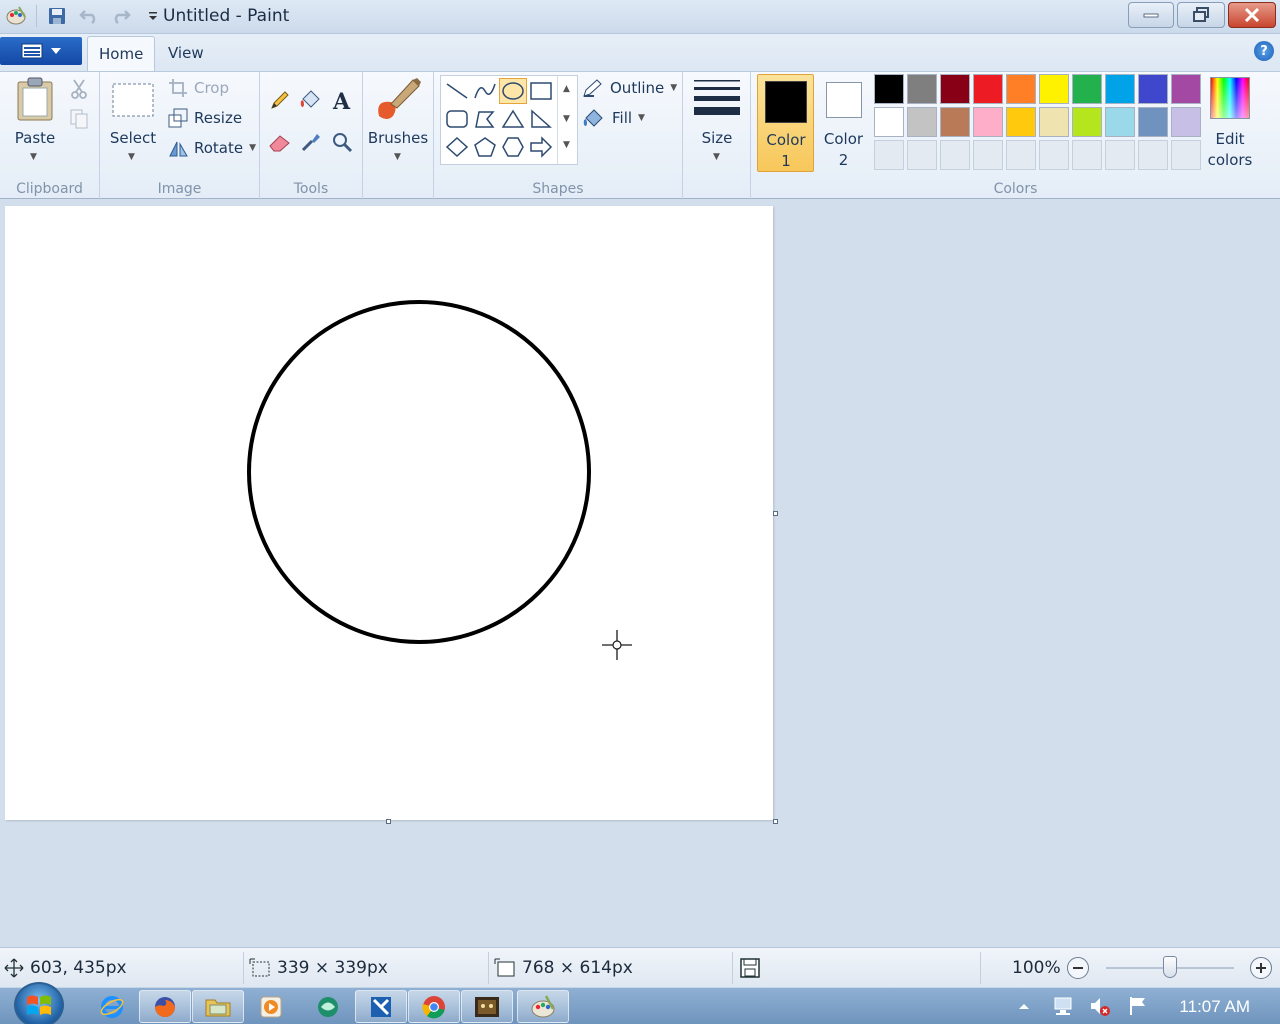 Image resolution: width=1280 pixels, height=1024 pixels. Describe the element at coordinates (1230, 123) in the screenshot. I see `edit-colors-button: Edit colors` at that location.